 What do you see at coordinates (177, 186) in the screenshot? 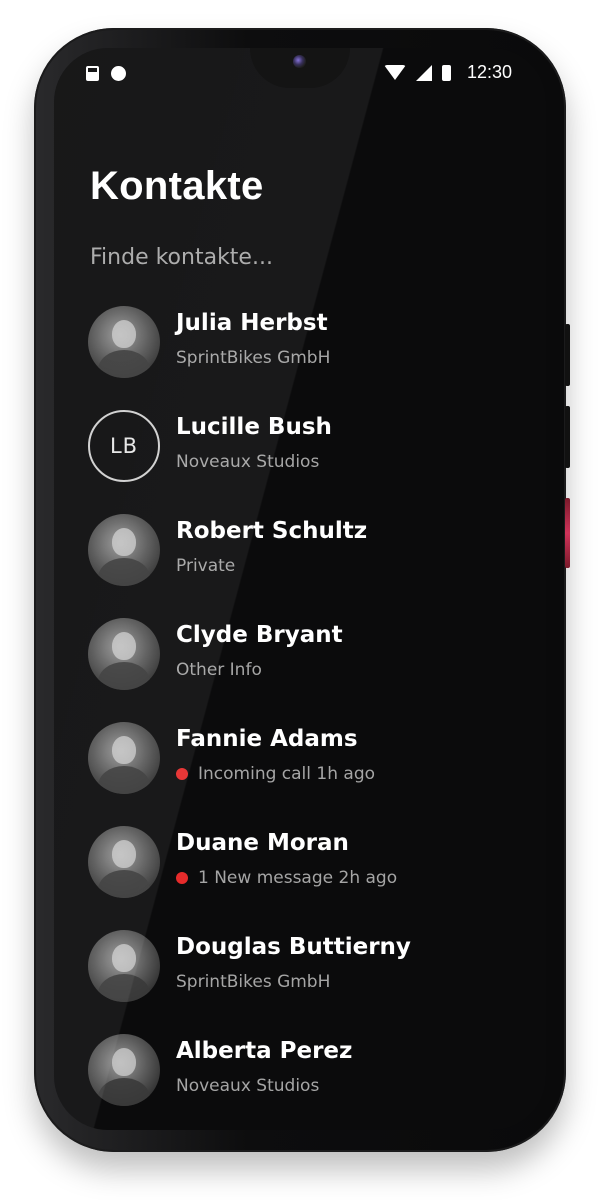
I see `page-title: Kontakte` at bounding box center [177, 186].